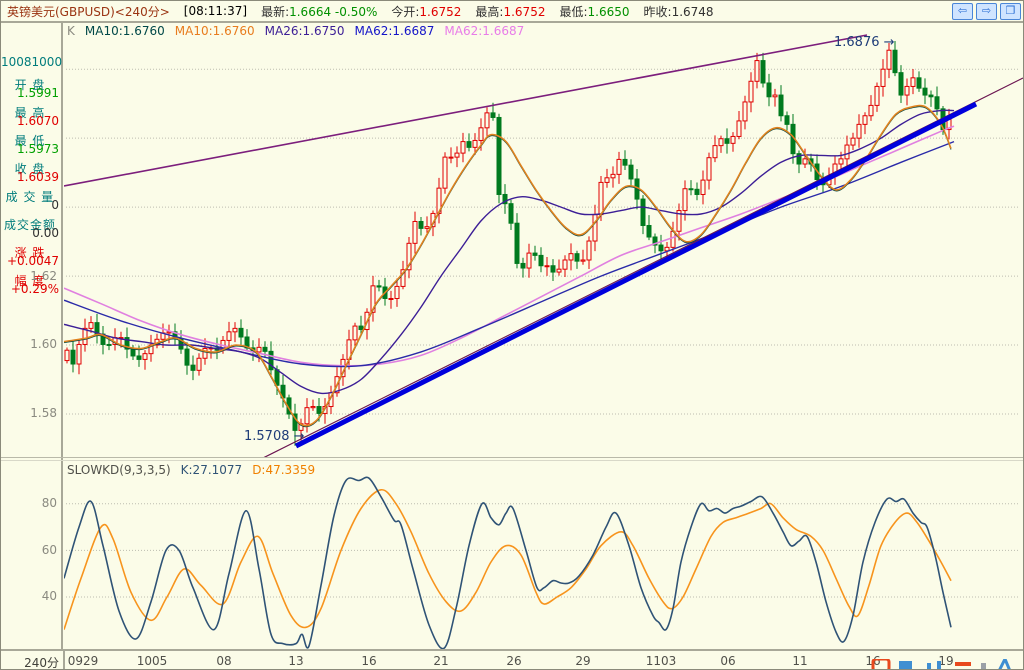  I want to click on indicator-d-value: D:47.3359, so click(284, 470).